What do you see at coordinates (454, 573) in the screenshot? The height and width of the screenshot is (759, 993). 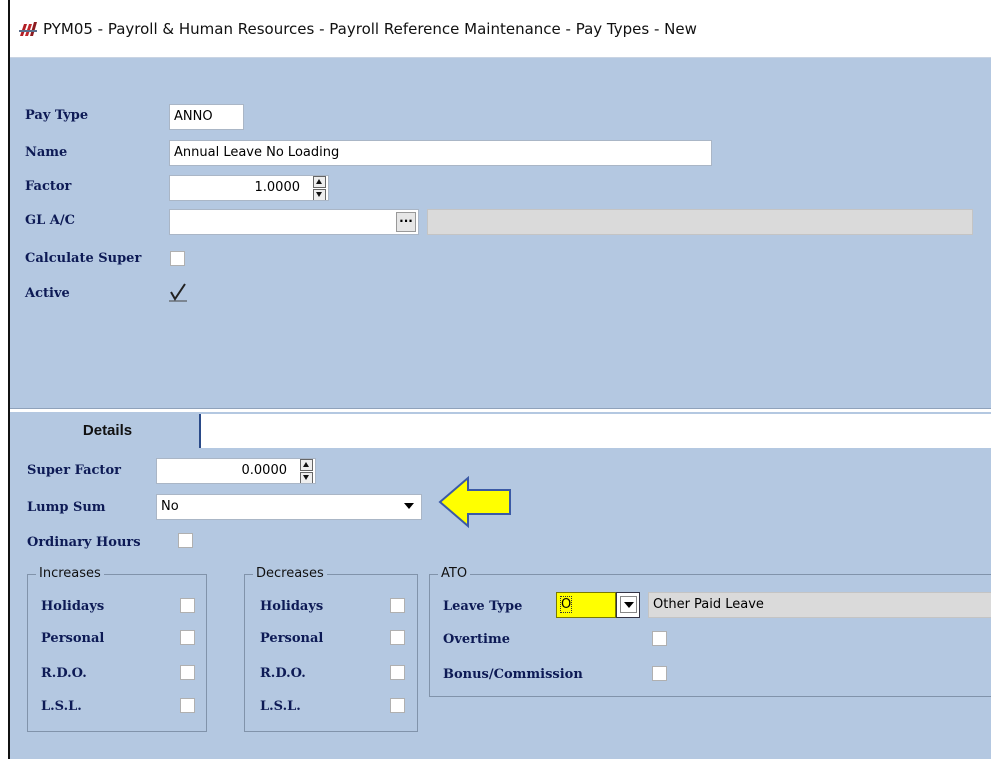 I see `ato-group-title: ATO` at bounding box center [454, 573].